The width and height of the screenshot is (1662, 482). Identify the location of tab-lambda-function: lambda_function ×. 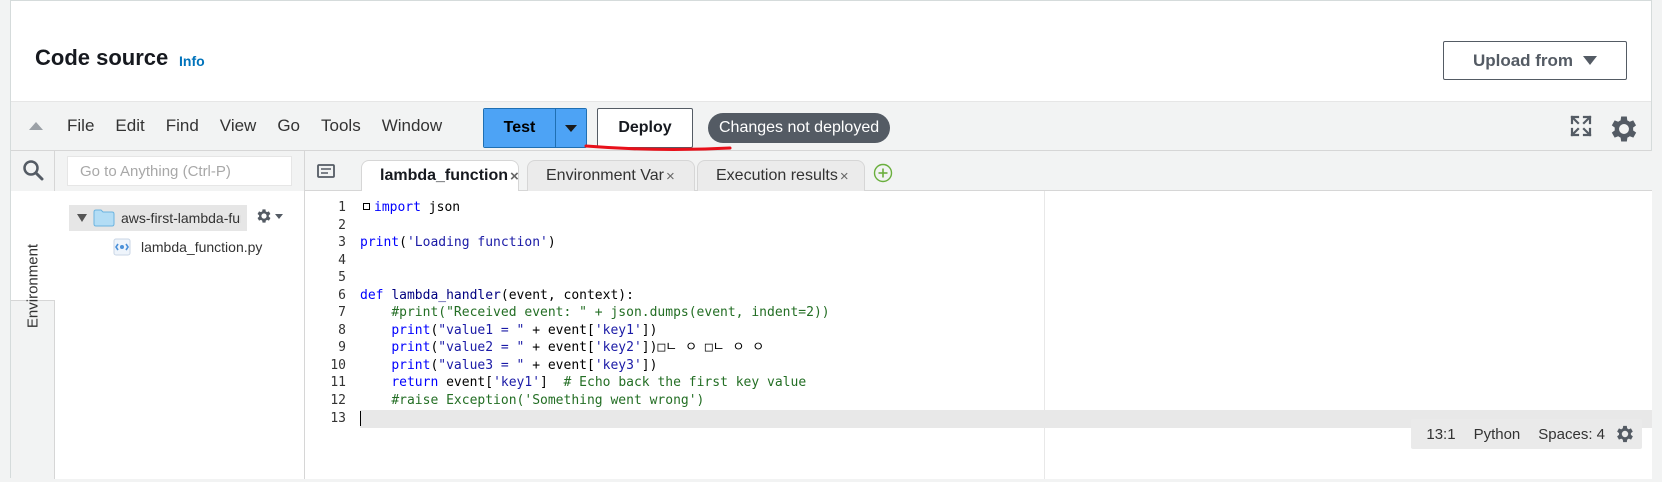
(440, 175).